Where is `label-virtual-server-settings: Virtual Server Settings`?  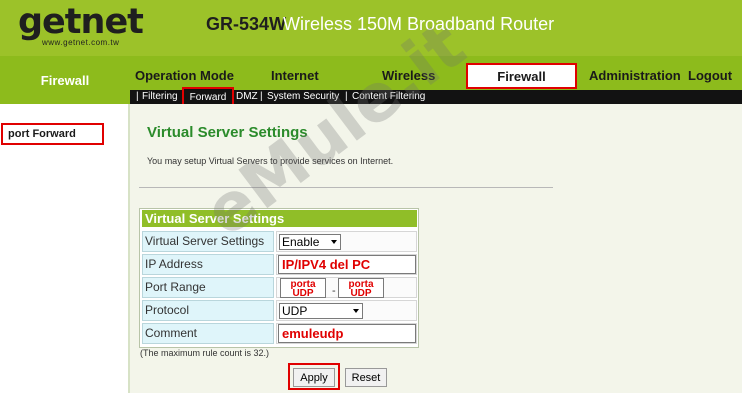
label-virtual-server-settings: Virtual Server Settings is located at coordinates (208, 241).